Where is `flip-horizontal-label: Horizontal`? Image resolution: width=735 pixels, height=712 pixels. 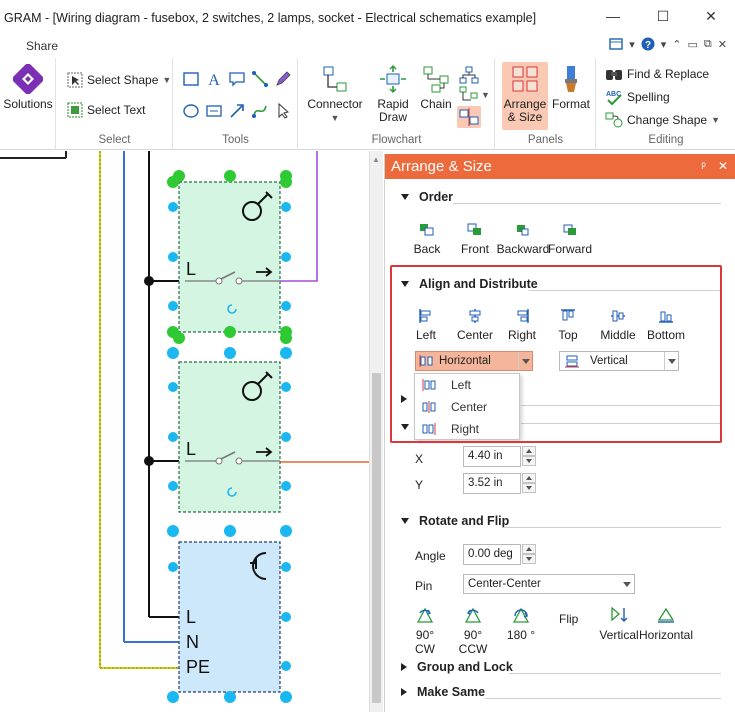 flip-horizontal-label: Horizontal is located at coordinates (666, 635).